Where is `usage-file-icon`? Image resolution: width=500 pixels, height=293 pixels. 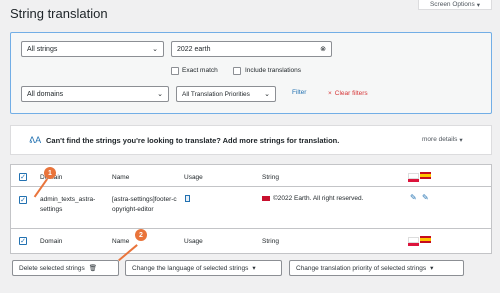
usage-file-icon is located at coordinates (187, 198).